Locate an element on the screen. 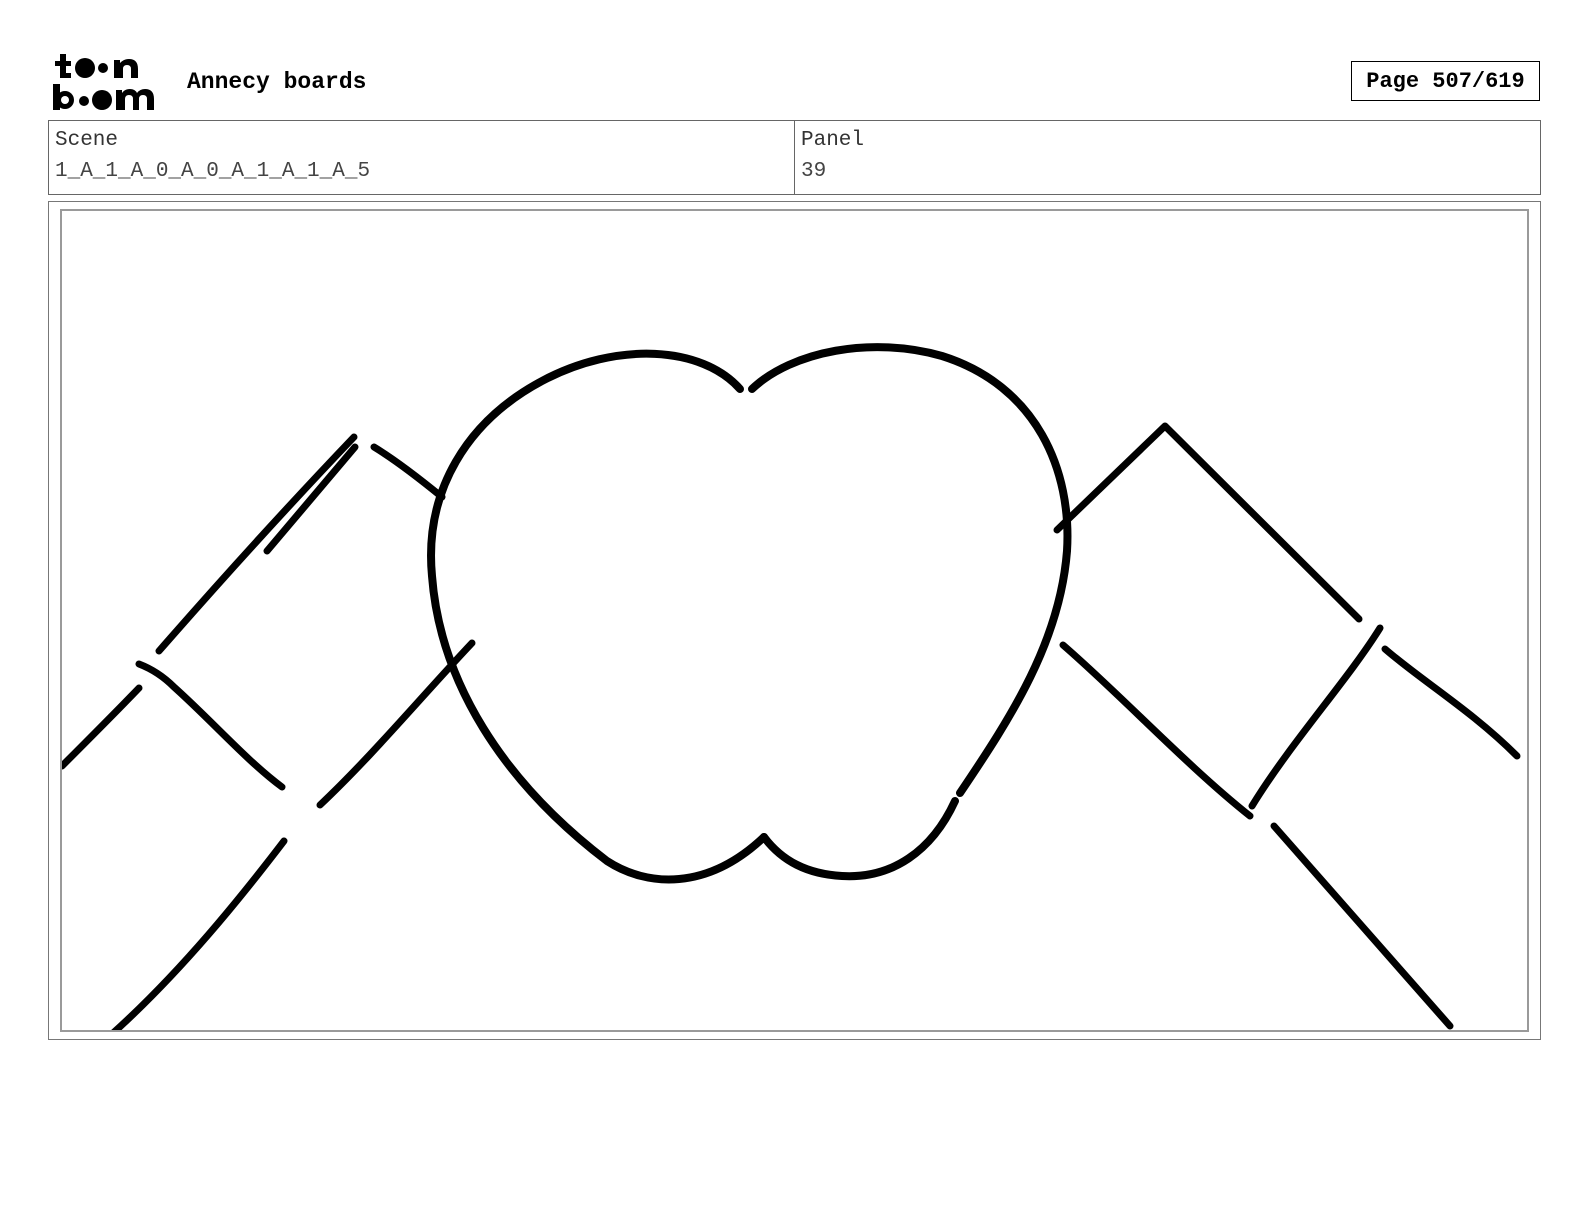 The image size is (1584, 1224). scene-panel-info: Scene 1_A_1_A_0_A_0_A_1_A_1_A_5 Panel 39 is located at coordinates (794, 157).